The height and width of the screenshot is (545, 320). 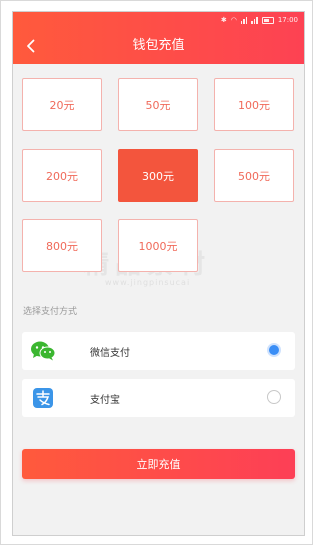 I want to click on amount-option-800: 800元, so click(x=62, y=245).